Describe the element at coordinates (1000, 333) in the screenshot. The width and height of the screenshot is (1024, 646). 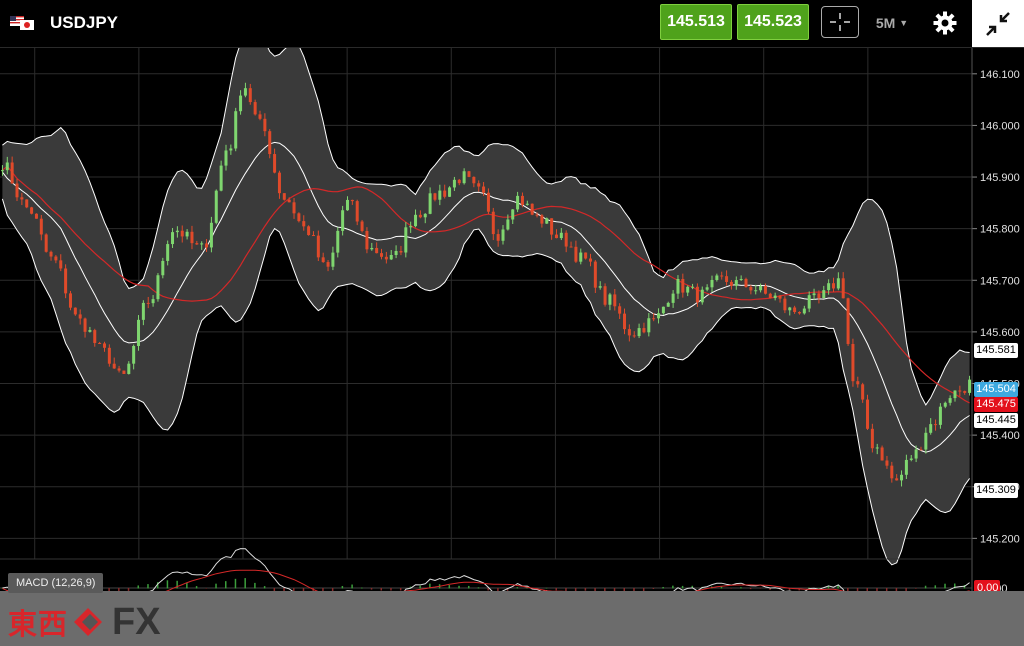
I see `y-tick-label: 145.600` at that location.